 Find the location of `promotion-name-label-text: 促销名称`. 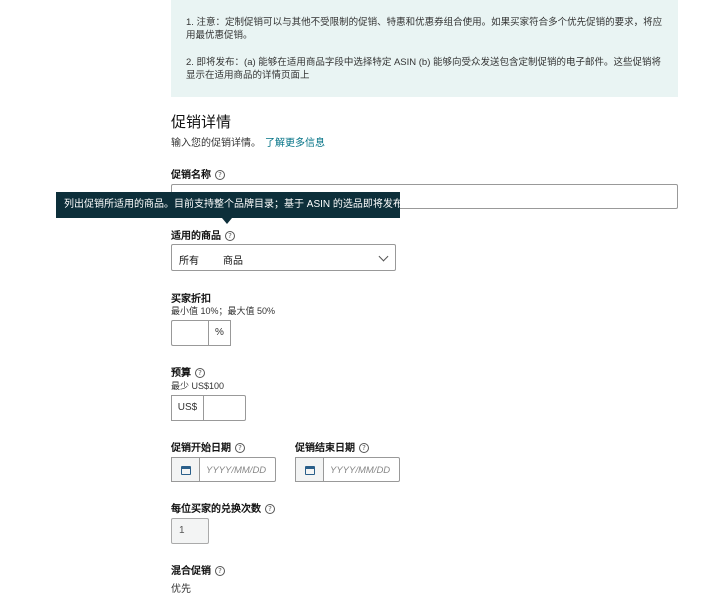

promotion-name-label-text: 促销名称 is located at coordinates (191, 175).